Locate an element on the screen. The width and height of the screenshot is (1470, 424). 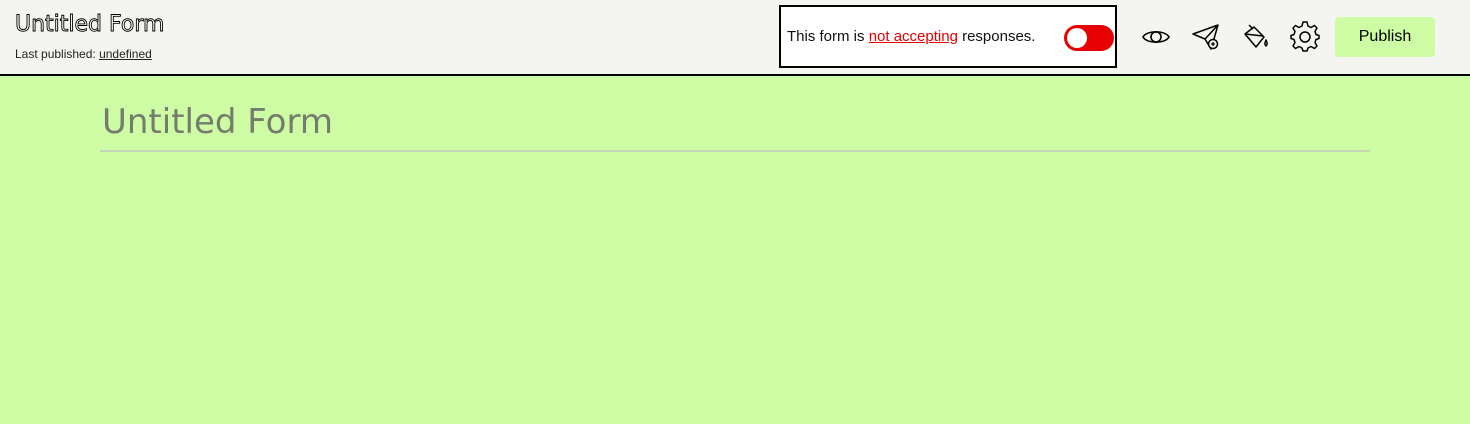
gear-icon is located at coordinates (1305, 36).